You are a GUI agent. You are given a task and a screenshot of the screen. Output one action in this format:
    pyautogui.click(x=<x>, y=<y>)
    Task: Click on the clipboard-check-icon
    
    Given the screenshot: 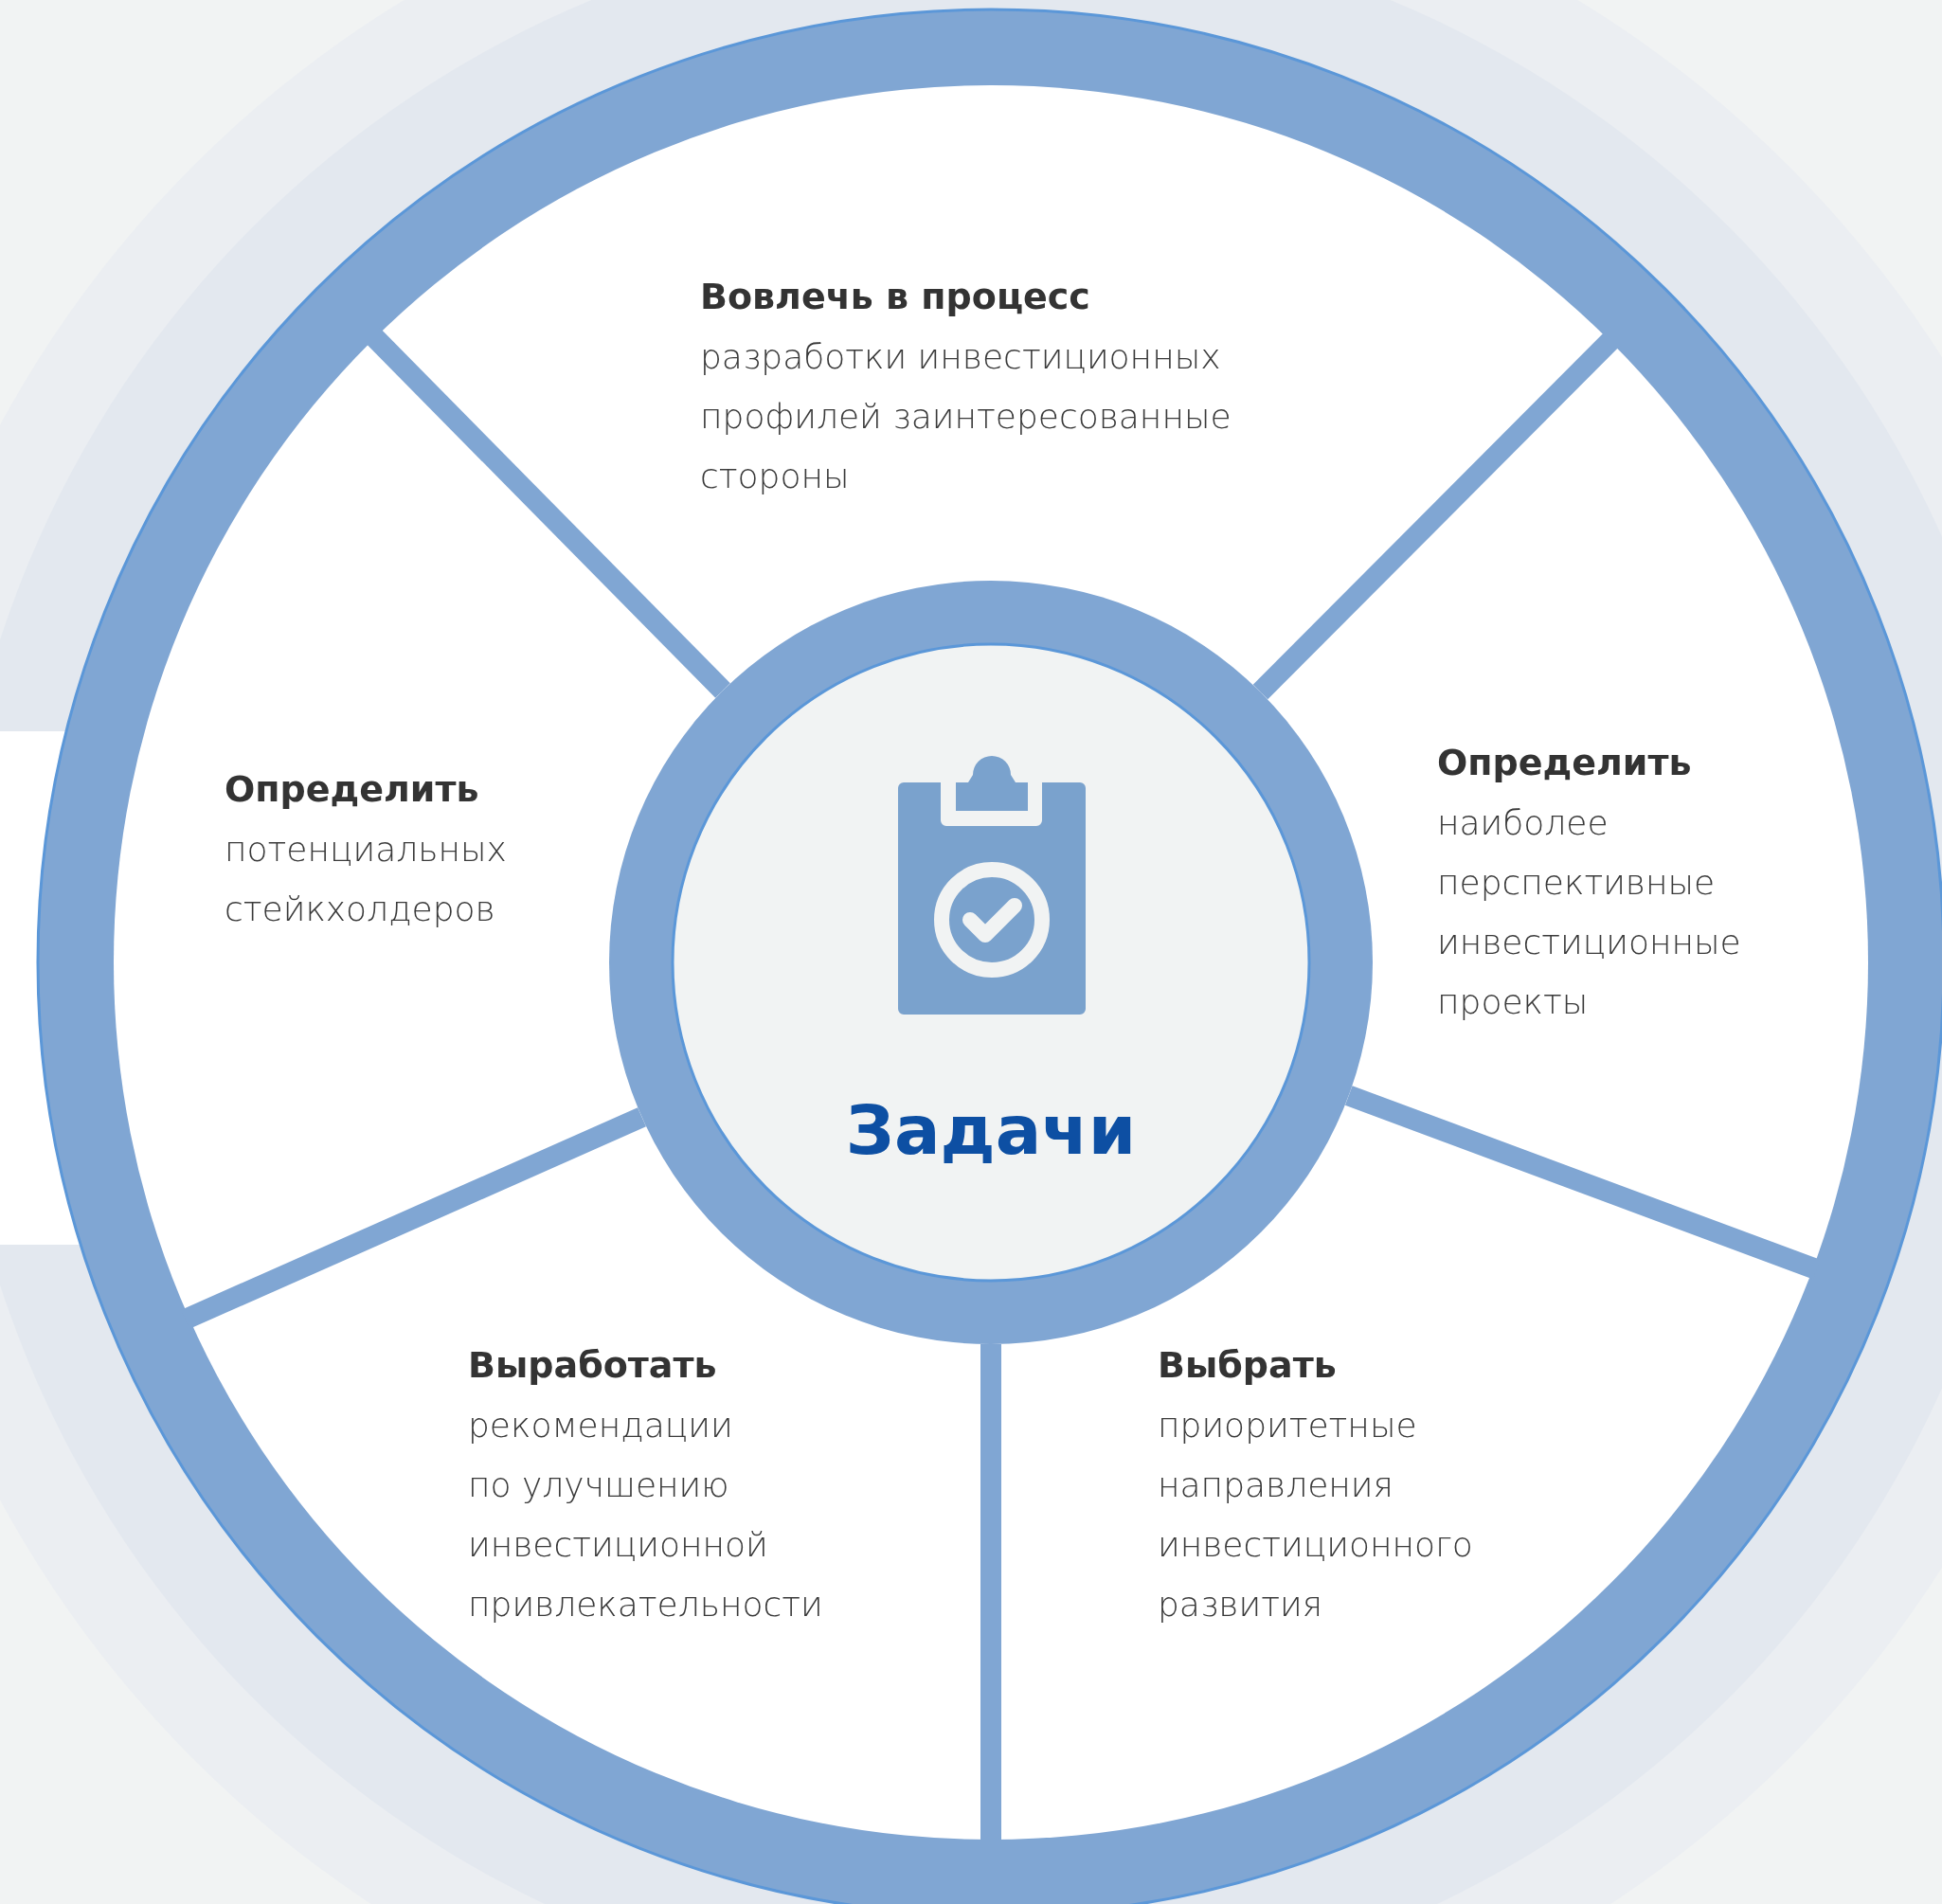 What is the action you would take?
    pyautogui.click(x=992, y=885)
    